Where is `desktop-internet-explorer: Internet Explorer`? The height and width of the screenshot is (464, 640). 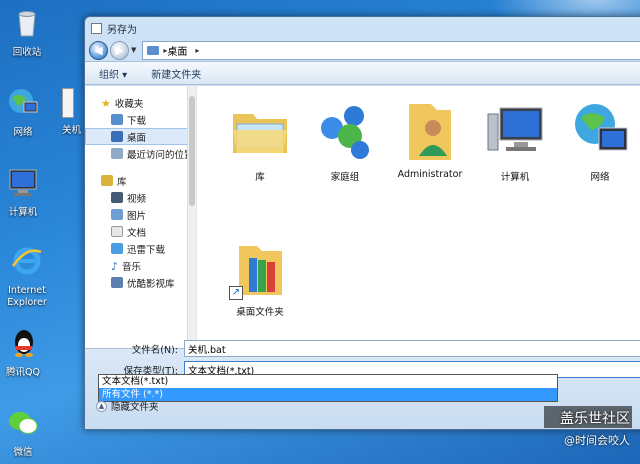 desktop-internet-explorer: Internet Explorer is located at coordinates (30, 276).